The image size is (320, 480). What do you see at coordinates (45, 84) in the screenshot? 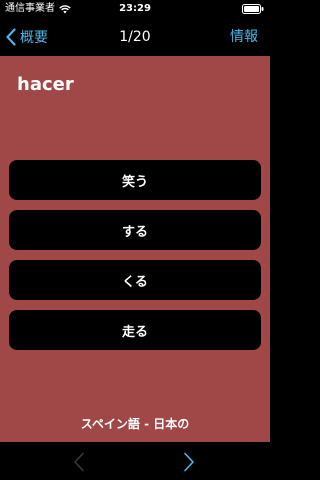
I see `question-word: hacer` at bounding box center [45, 84].